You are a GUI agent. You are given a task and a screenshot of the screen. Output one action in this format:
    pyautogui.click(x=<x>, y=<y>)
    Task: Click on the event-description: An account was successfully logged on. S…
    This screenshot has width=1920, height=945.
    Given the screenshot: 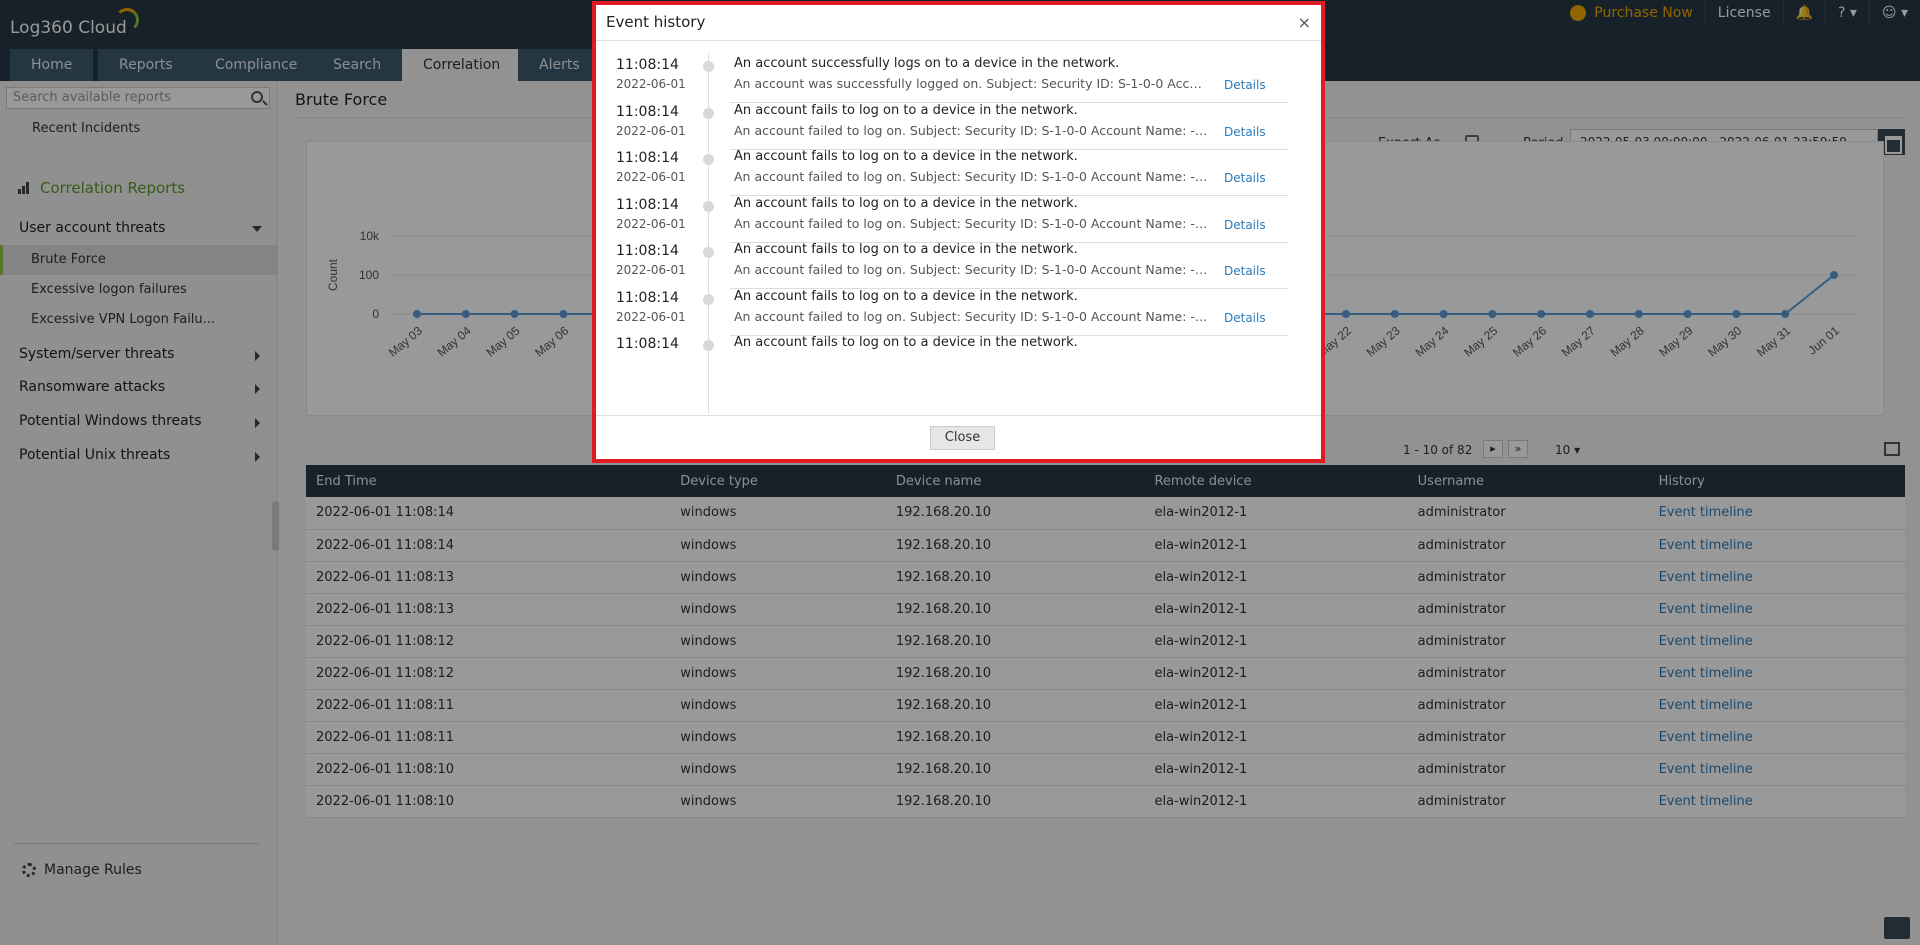 What is the action you would take?
    pyautogui.click(x=971, y=83)
    